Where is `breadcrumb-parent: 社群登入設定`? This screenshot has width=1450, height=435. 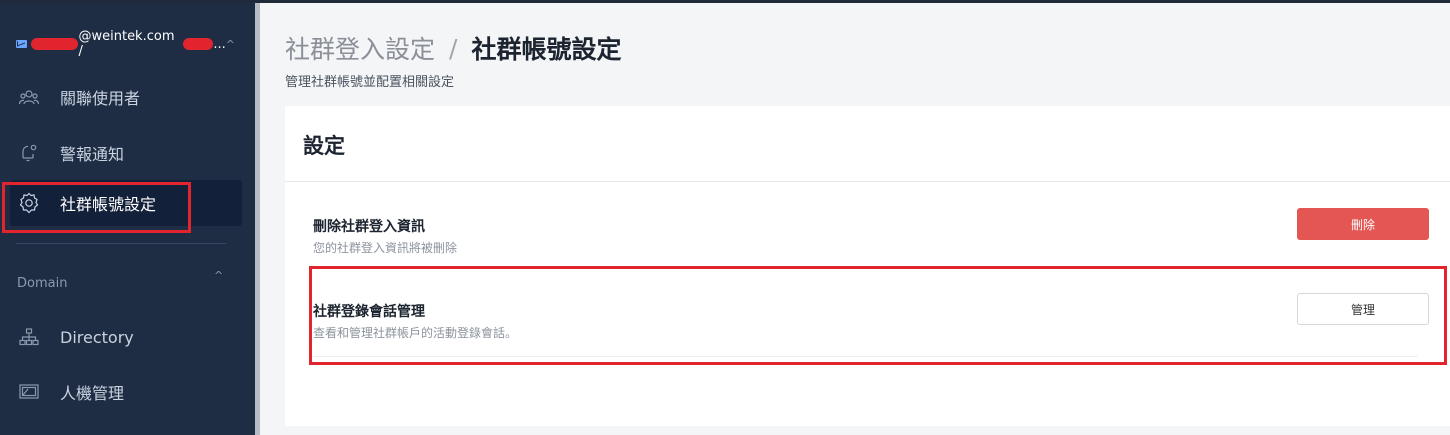
breadcrumb-parent: 社群登入設定 is located at coordinates (360, 48).